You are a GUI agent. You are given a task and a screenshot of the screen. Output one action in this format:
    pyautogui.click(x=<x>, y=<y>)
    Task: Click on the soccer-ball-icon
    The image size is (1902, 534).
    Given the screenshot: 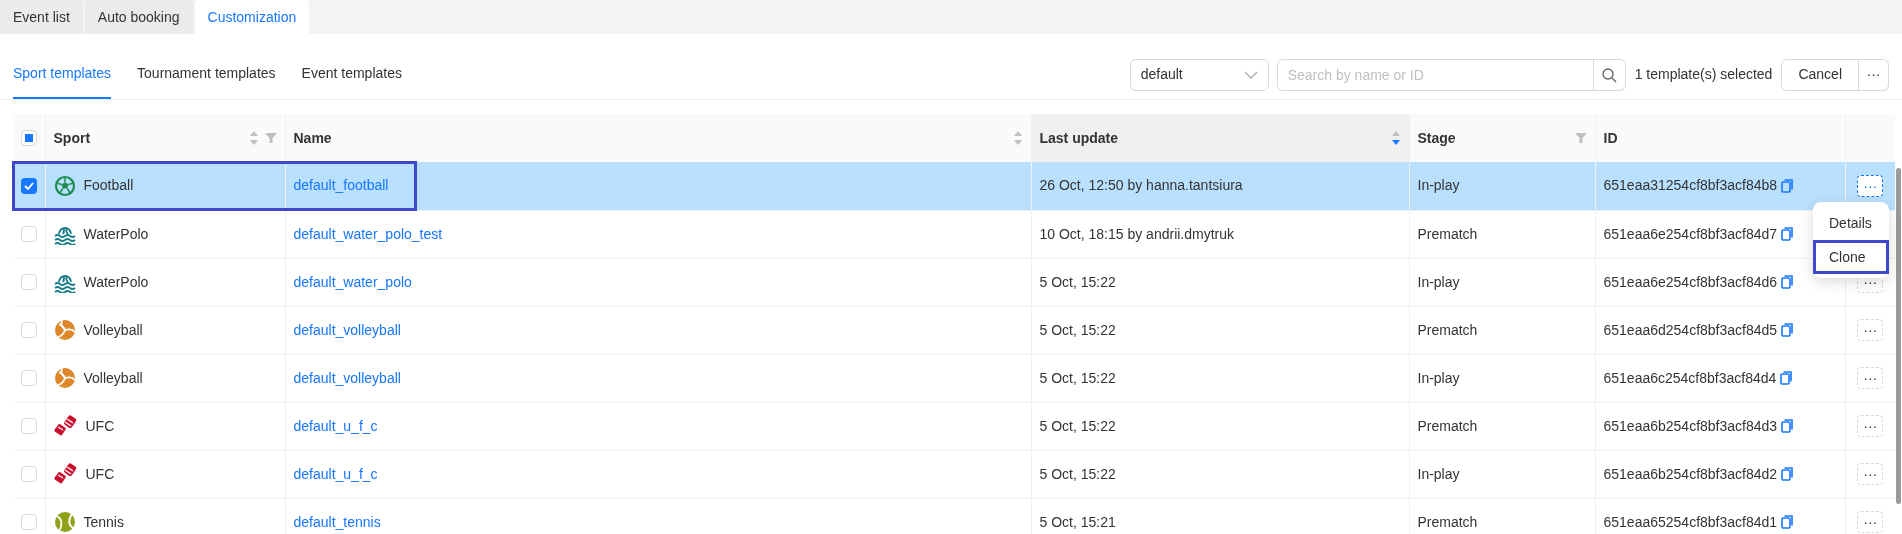 What is the action you would take?
    pyautogui.click(x=64, y=185)
    